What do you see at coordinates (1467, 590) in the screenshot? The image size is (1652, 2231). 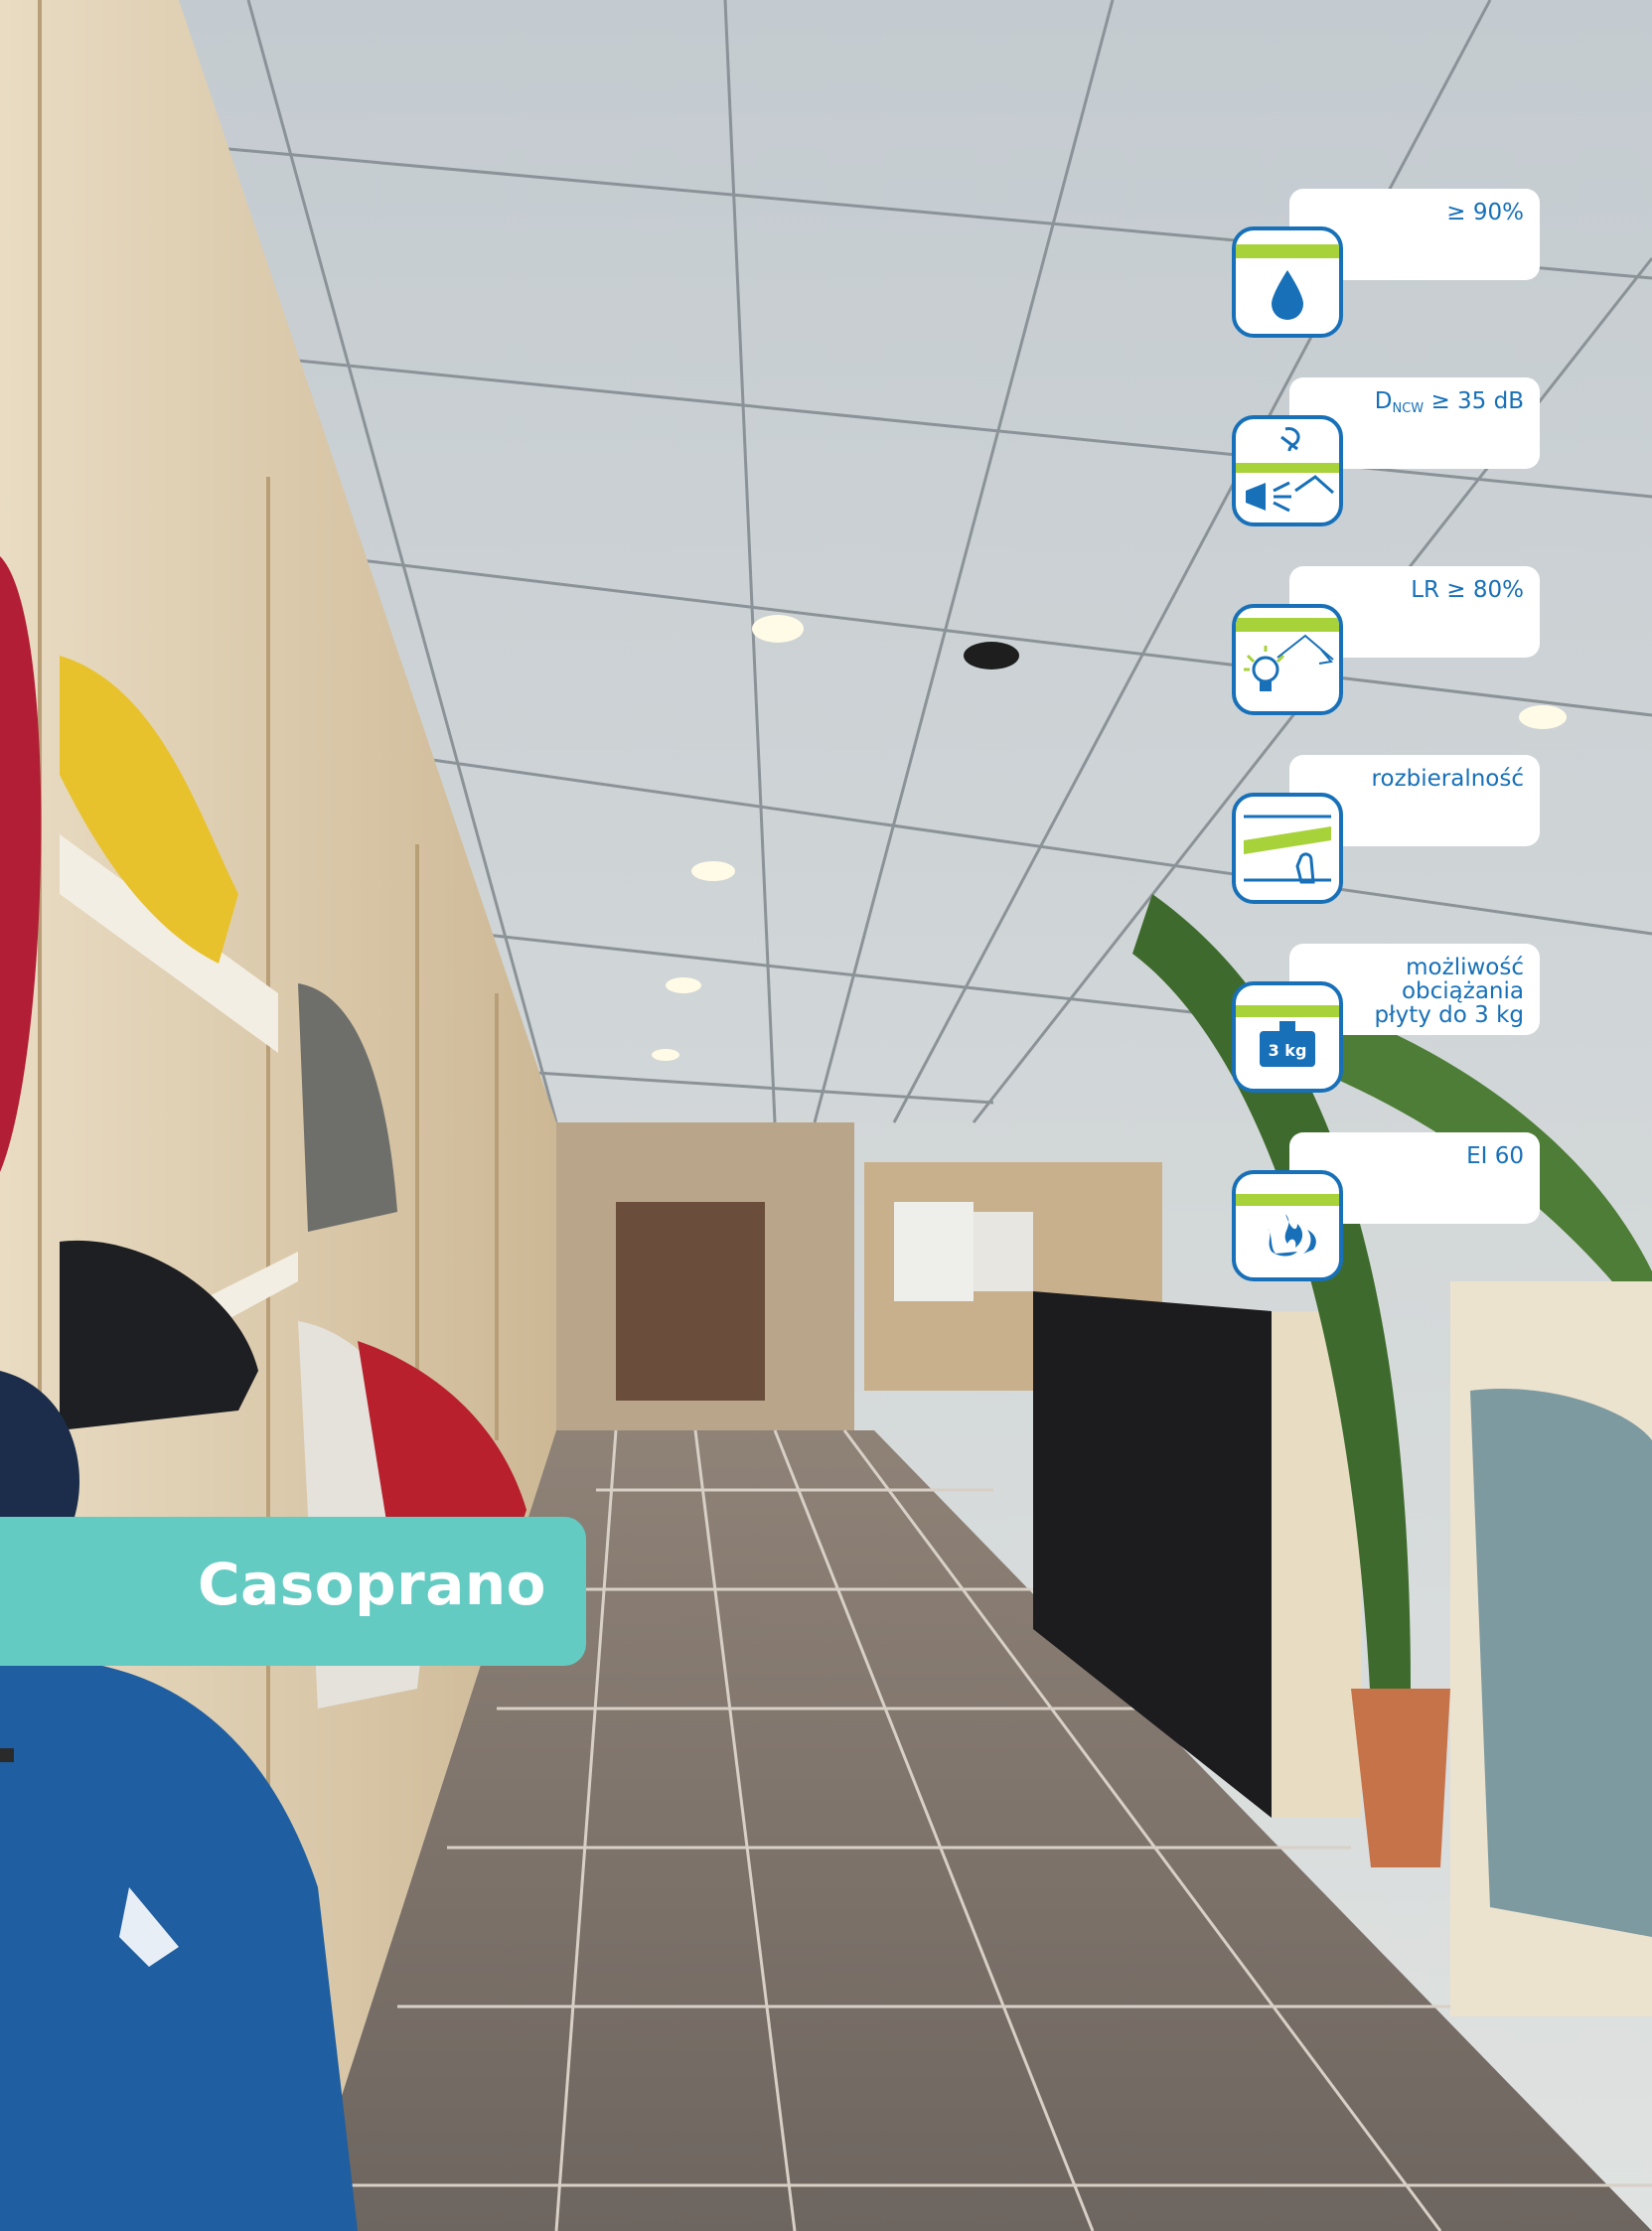 I see `light-reflection-value: LR ≥ 80%` at bounding box center [1467, 590].